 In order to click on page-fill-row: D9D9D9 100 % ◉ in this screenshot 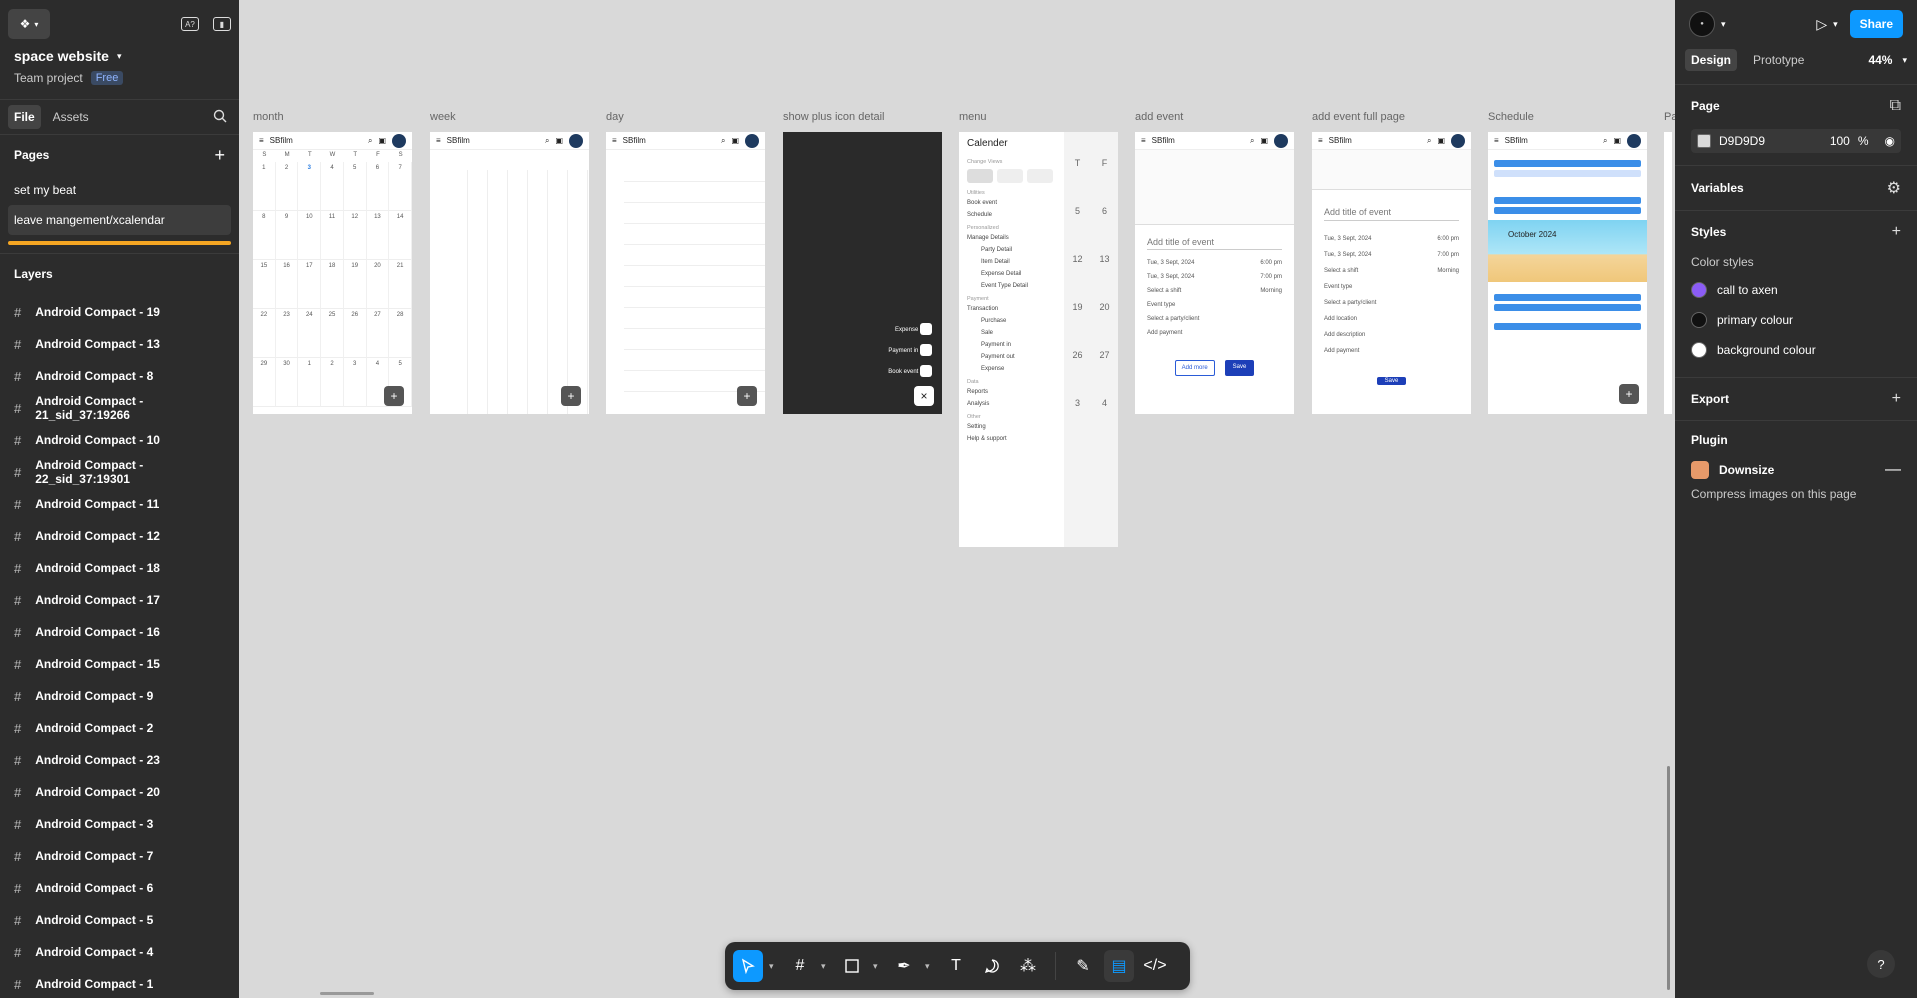, I will do `click(1796, 141)`.